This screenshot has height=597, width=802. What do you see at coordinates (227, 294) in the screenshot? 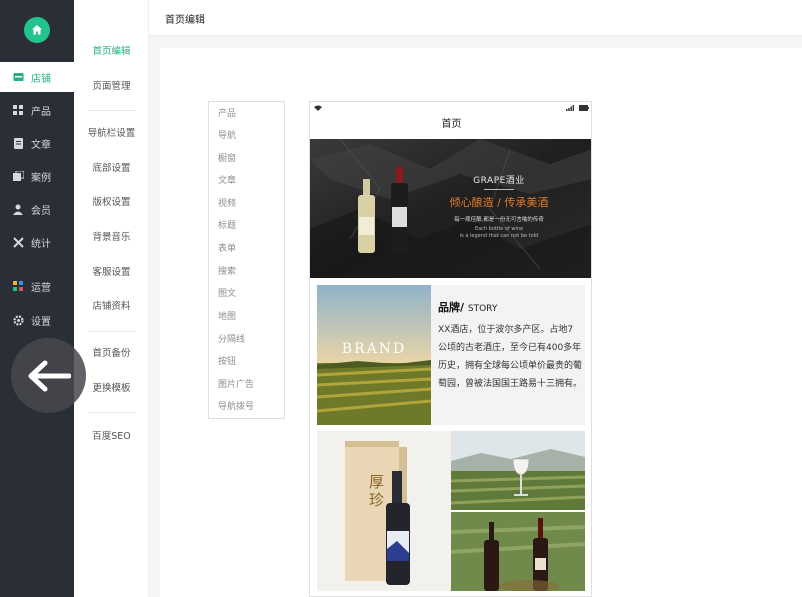
I see `component-image-text: 图文` at bounding box center [227, 294].